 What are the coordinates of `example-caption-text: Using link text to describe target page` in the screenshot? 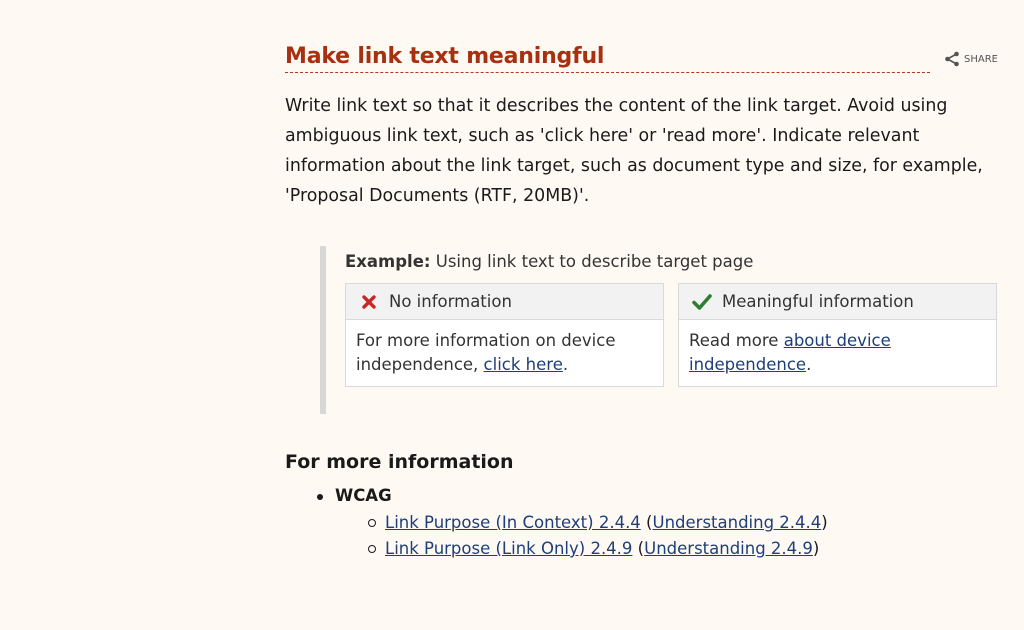 It's located at (592, 261).